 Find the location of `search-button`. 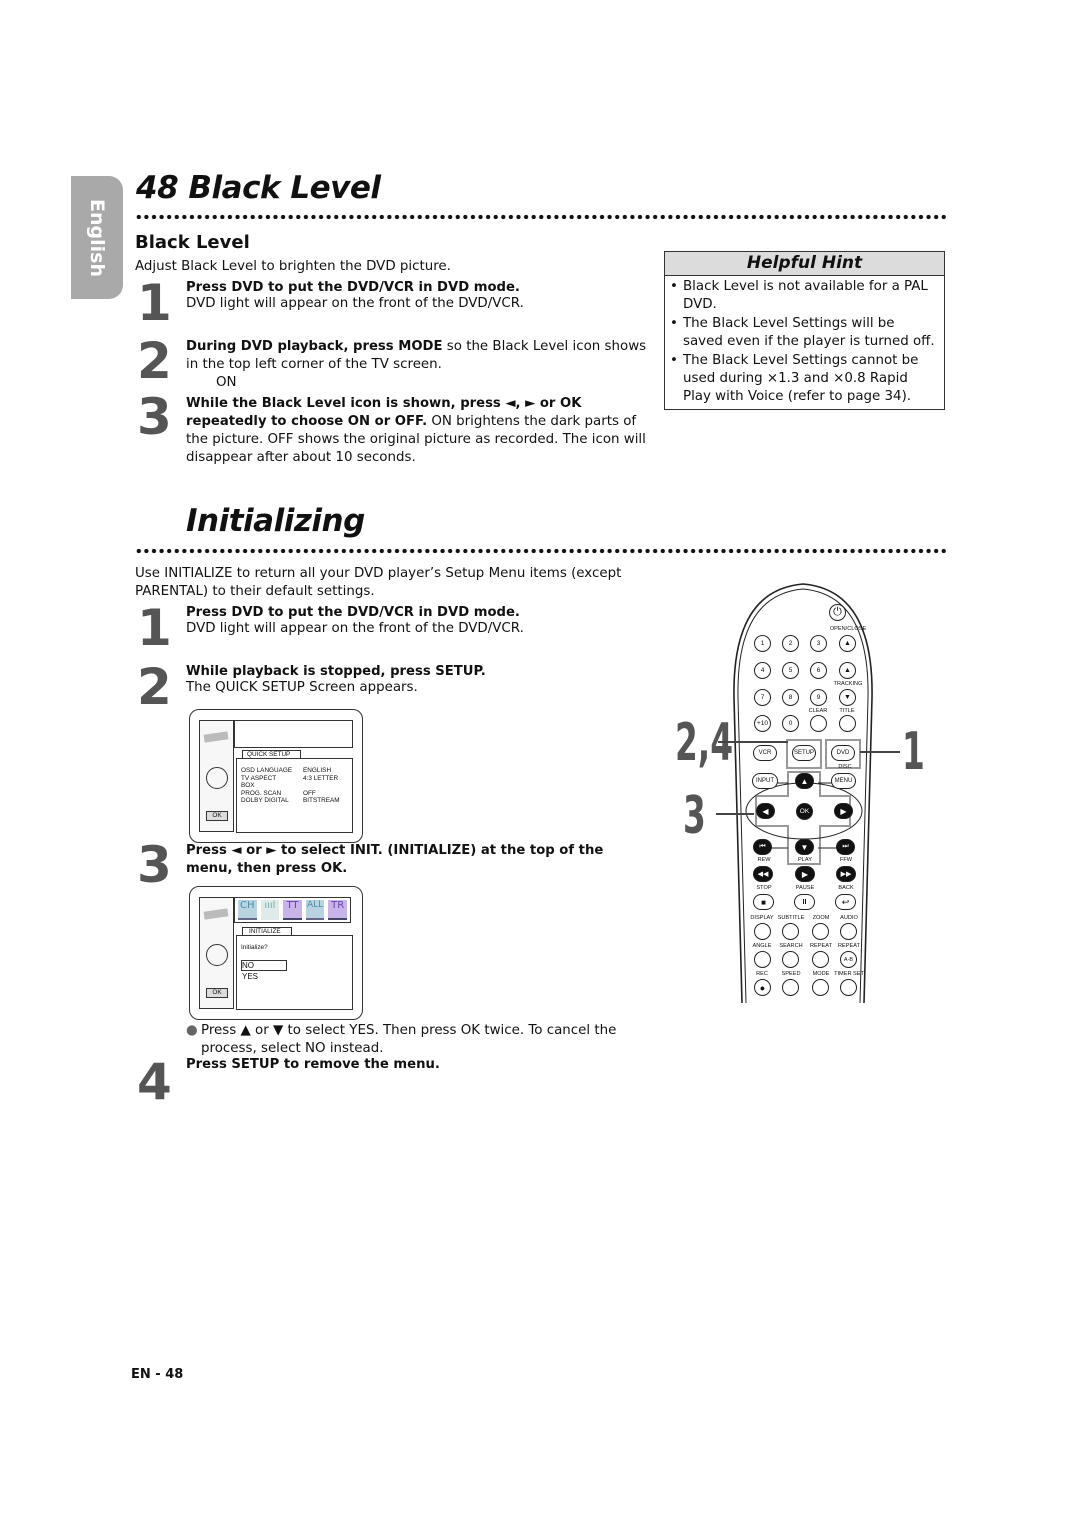

search-button is located at coordinates (790, 959).